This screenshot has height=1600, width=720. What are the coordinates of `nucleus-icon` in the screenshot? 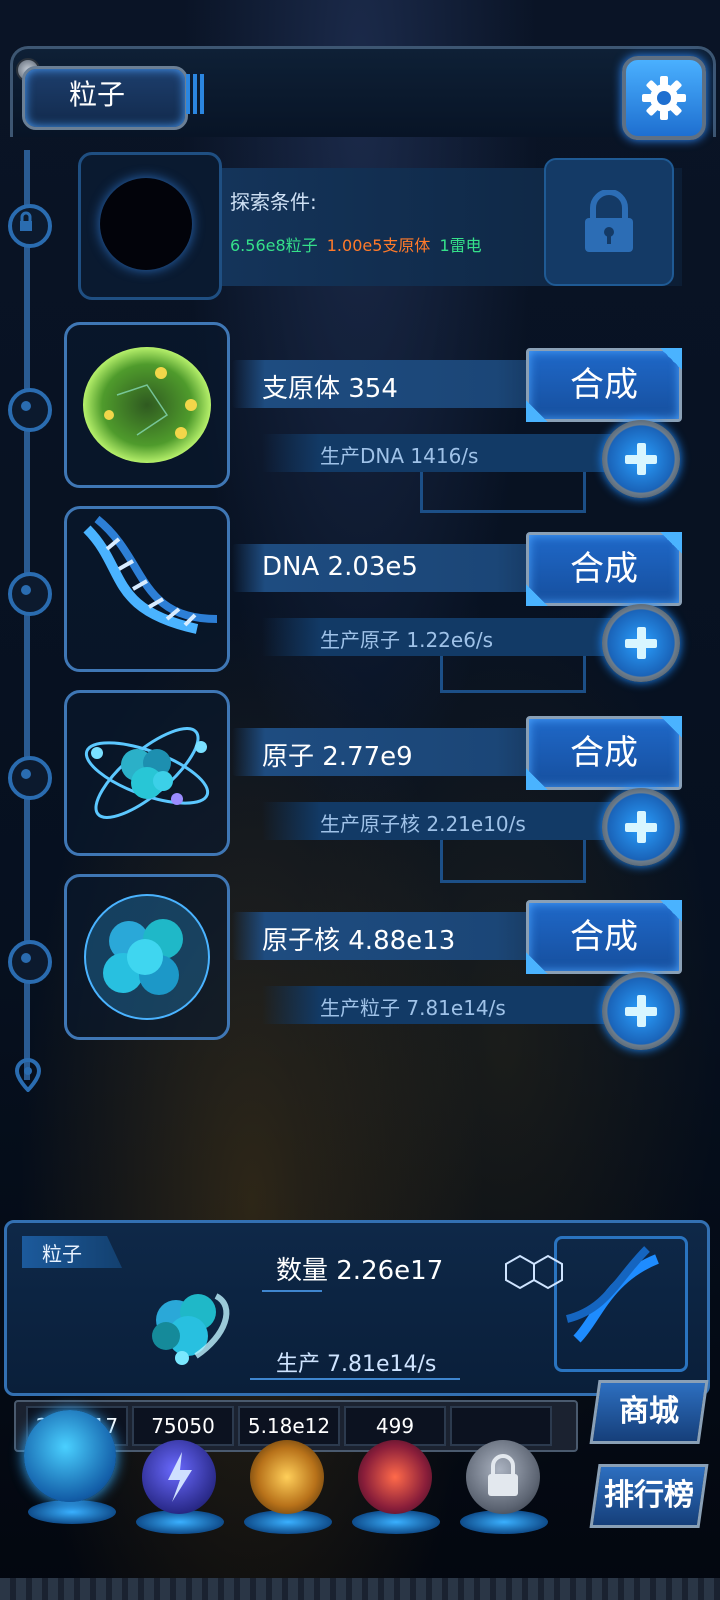 It's located at (147, 957).